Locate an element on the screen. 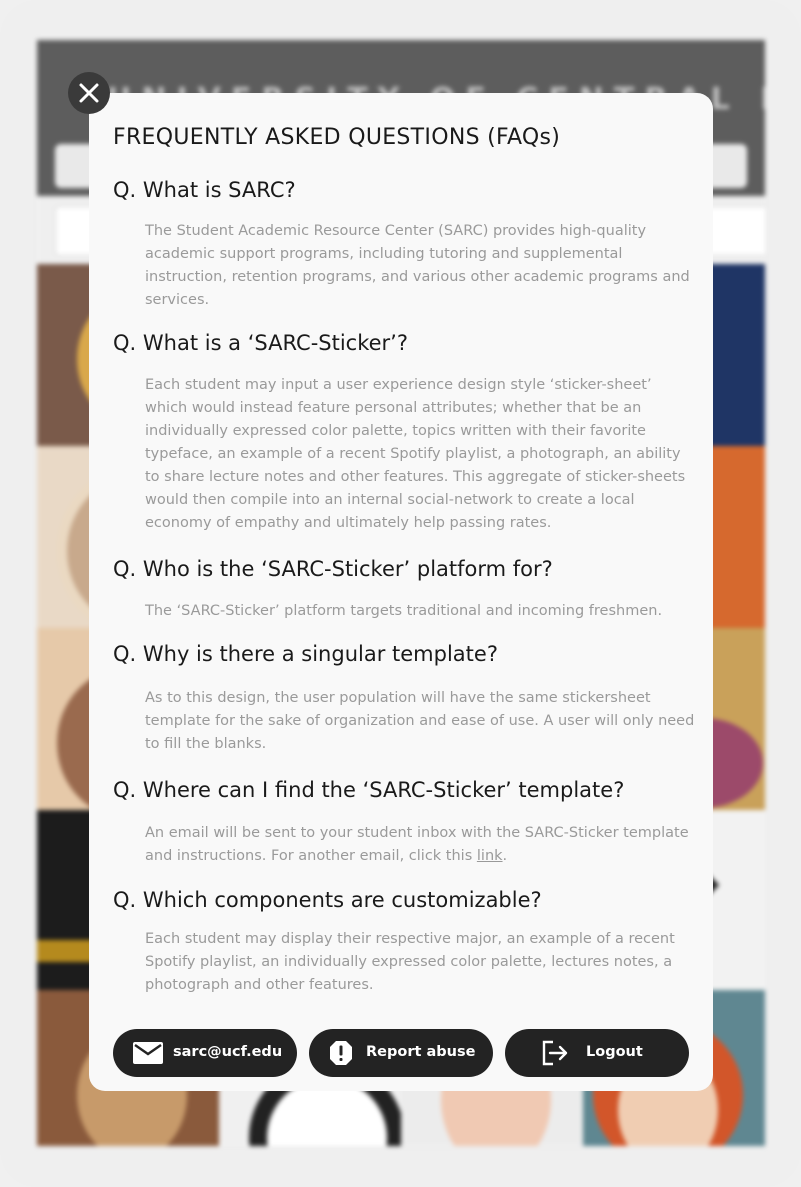 This screenshot has width=801, height=1187. email-resend-link: link is located at coordinates (490, 856).